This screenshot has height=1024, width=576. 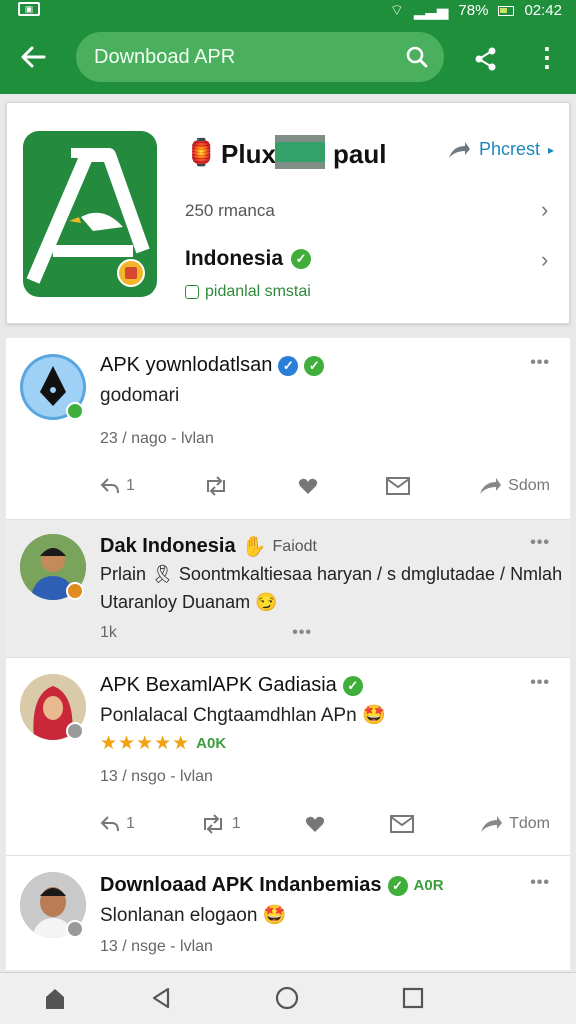 I want to click on search-input: Downboad APR, so click(x=164, y=57).